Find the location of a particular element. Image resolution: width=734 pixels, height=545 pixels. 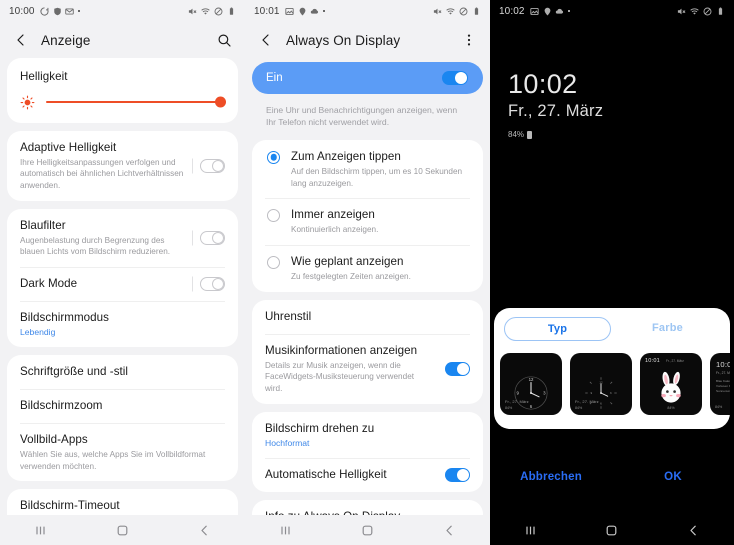

auto-brightness-toggle is located at coordinates (457, 475).